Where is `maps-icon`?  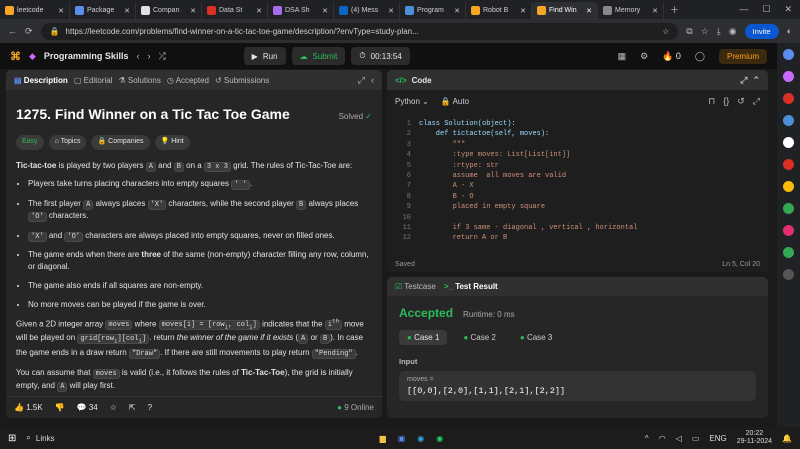
maps-icon is located at coordinates (788, 252).